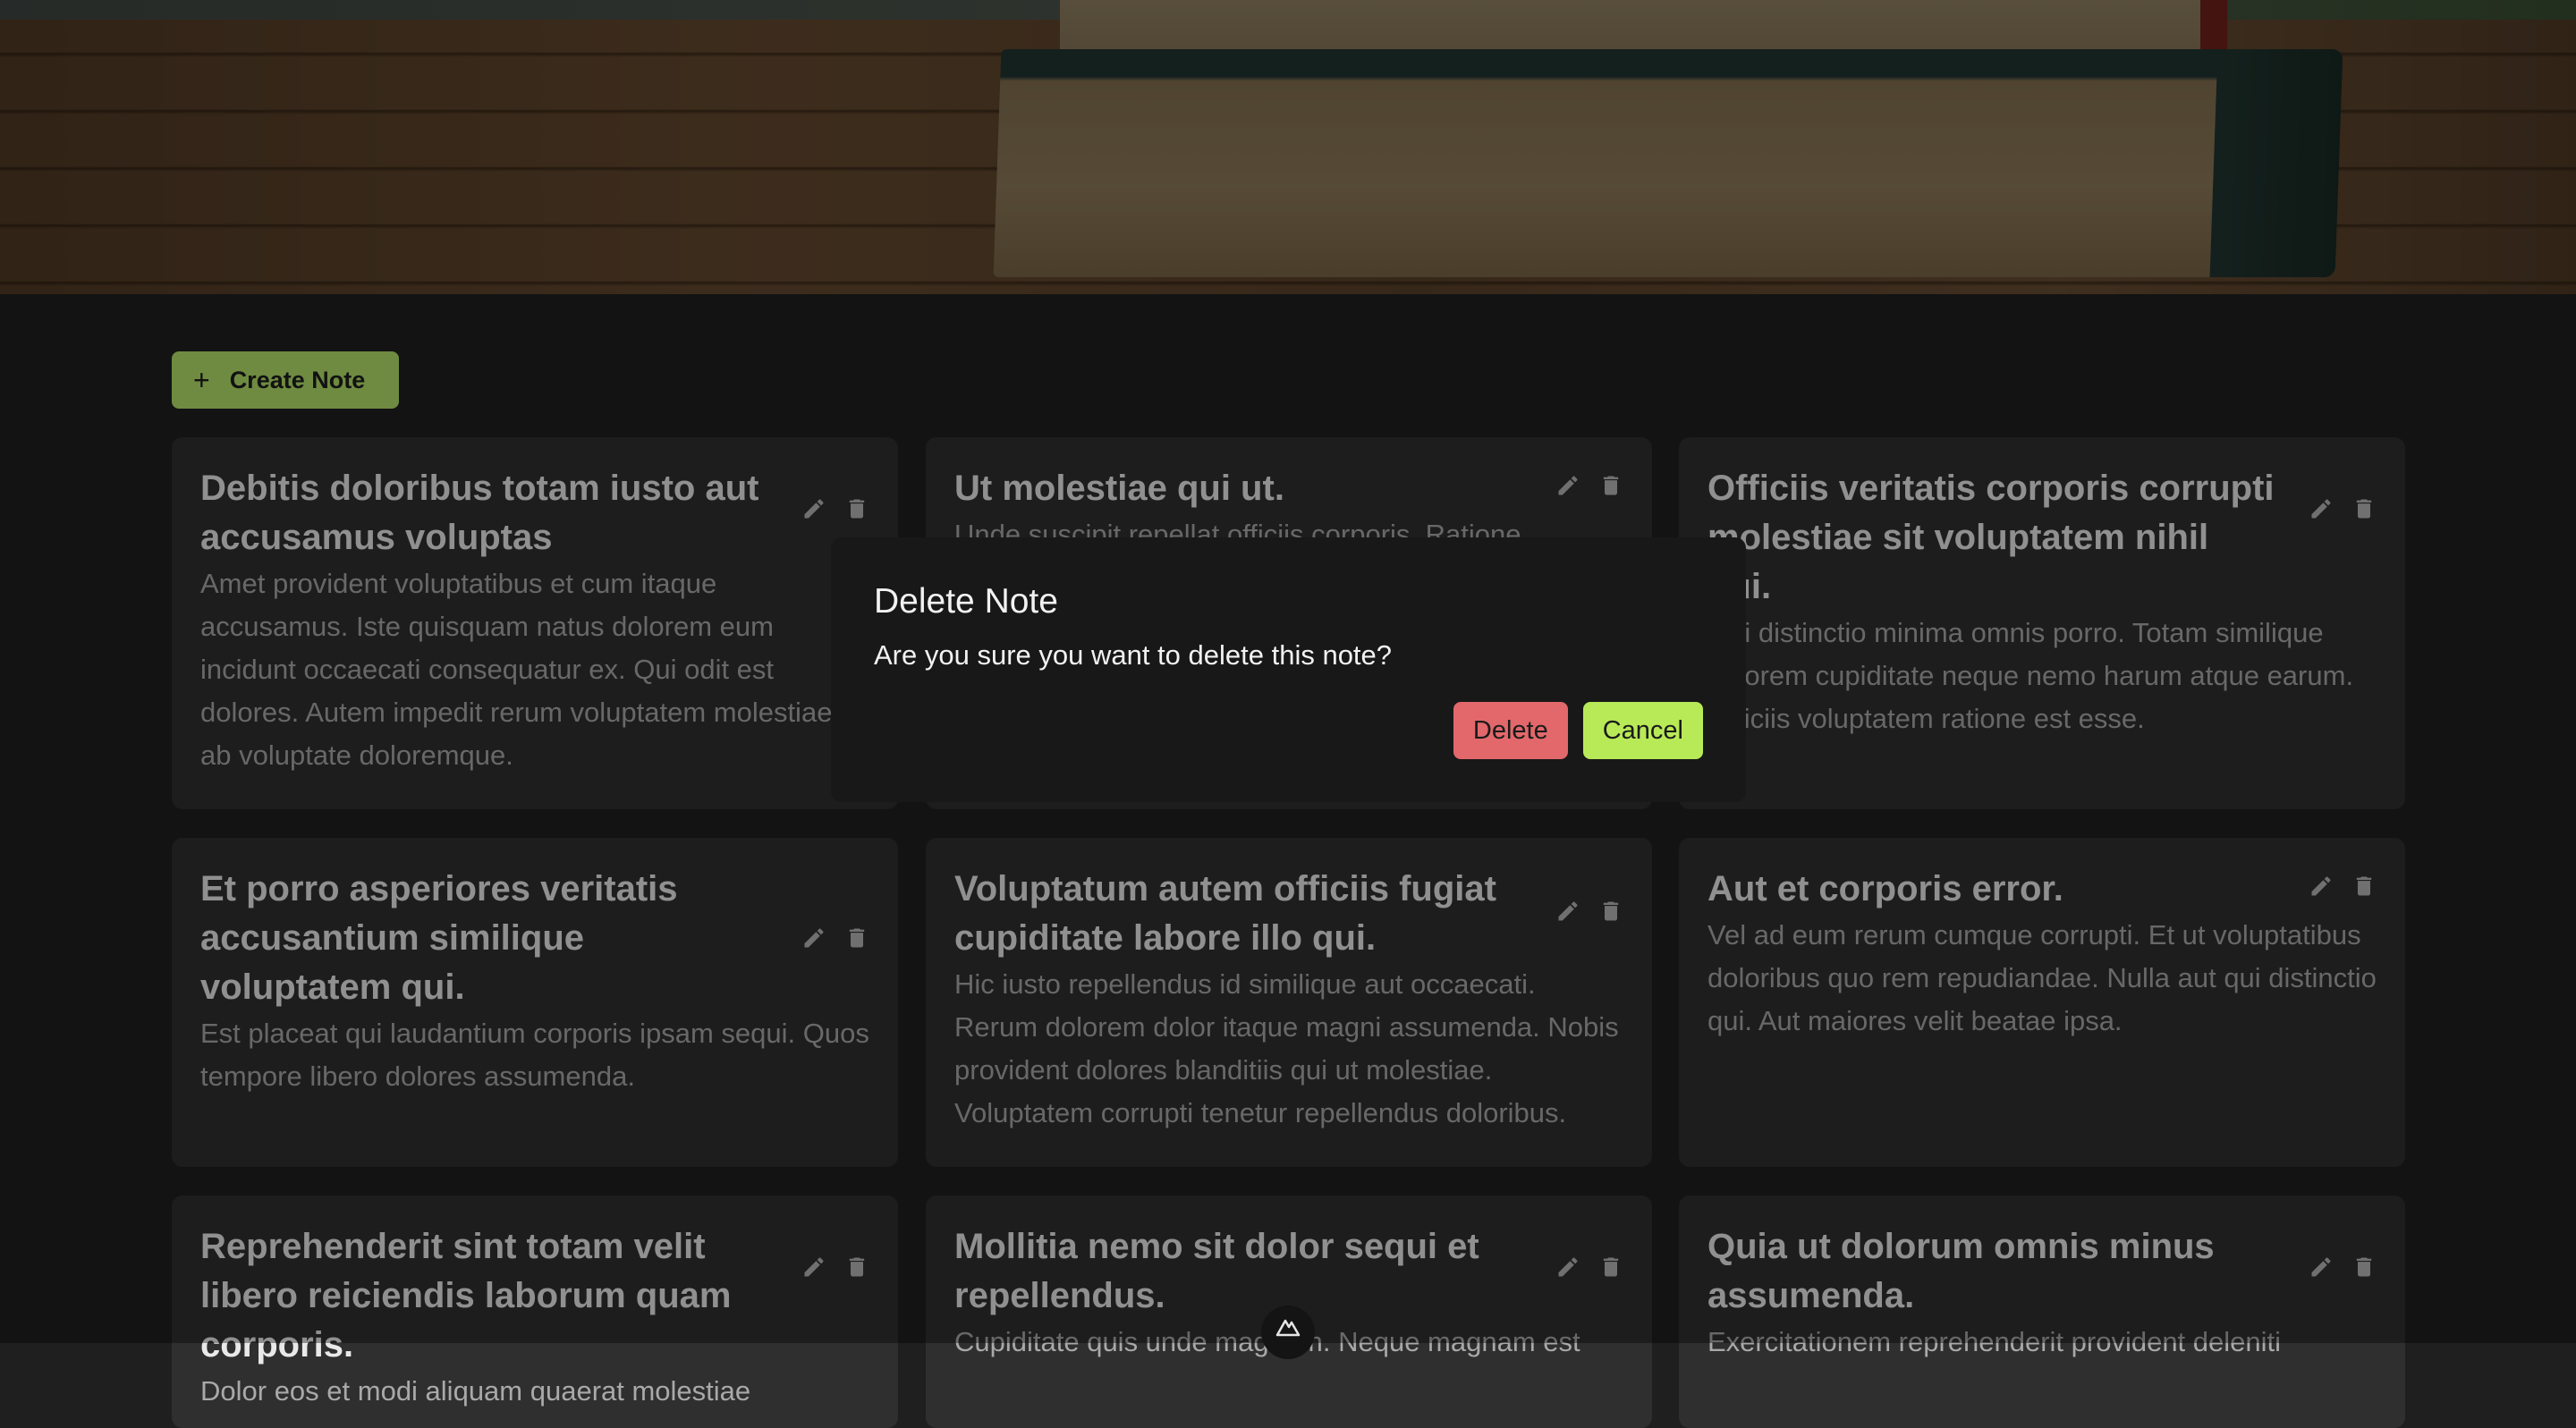 The image size is (2576, 1428). What do you see at coordinates (1288, 1332) in the screenshot?
I see `nuxt-devtools-icon` at bounding box center [1288, 1332].